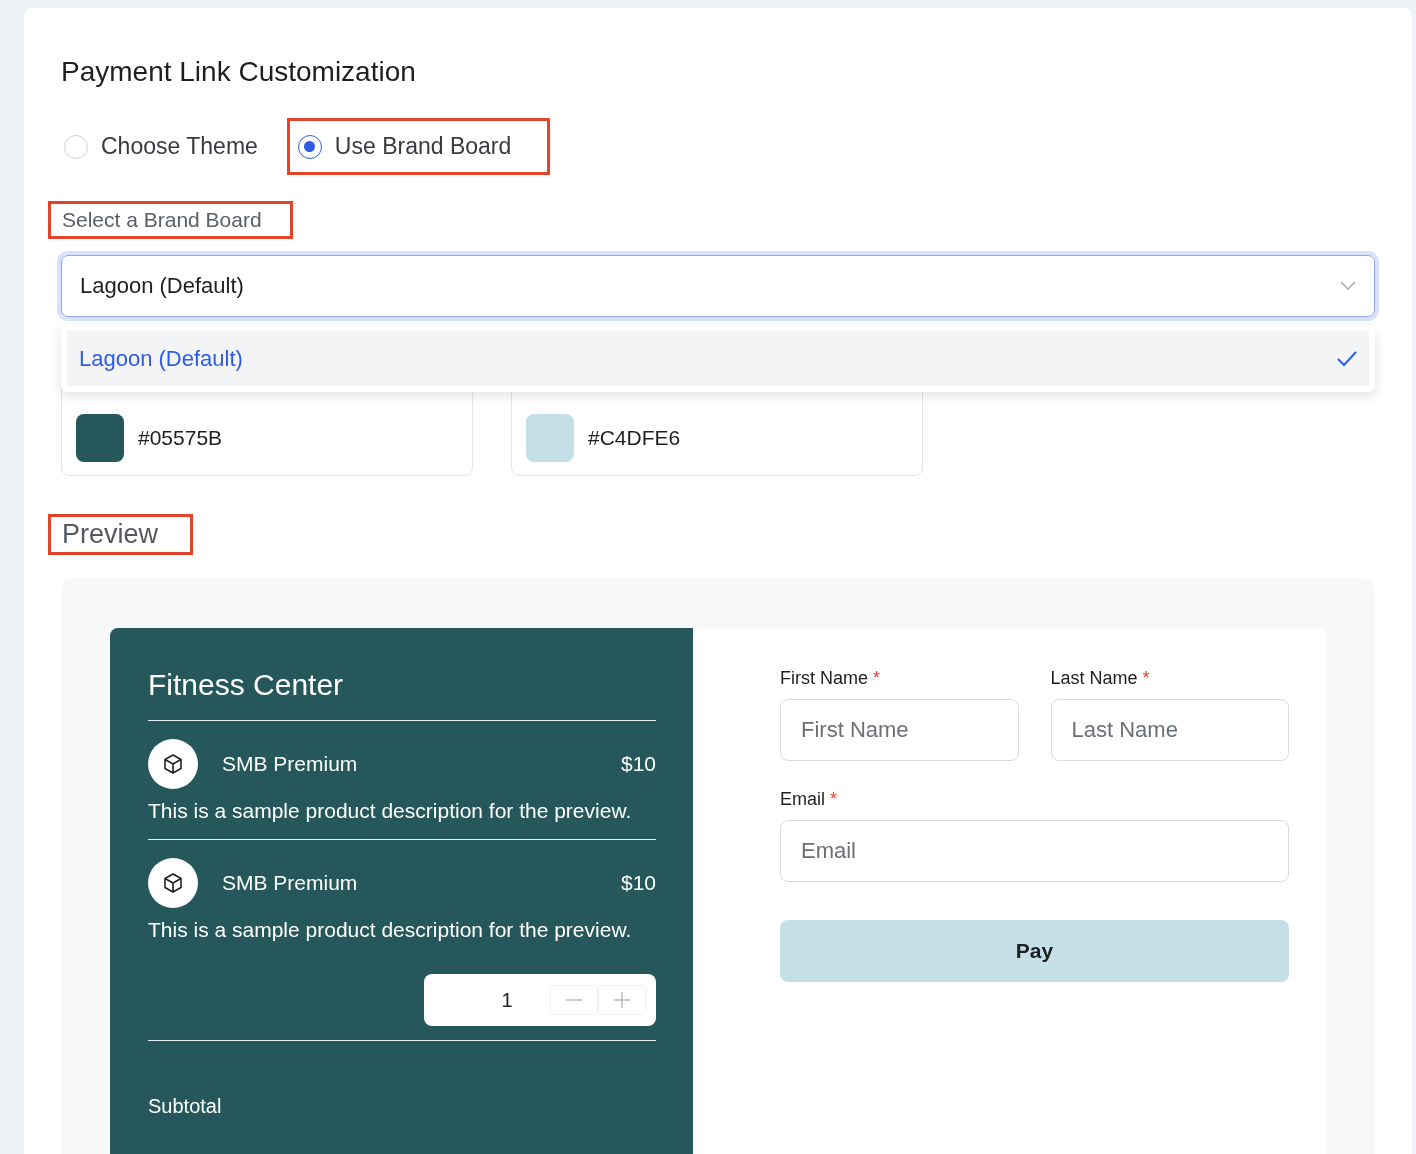  What do you see at coordinates (540, 1000) in the screenshot?
I see `quantity-stepper: 1` at bounding box center [540, 1000].